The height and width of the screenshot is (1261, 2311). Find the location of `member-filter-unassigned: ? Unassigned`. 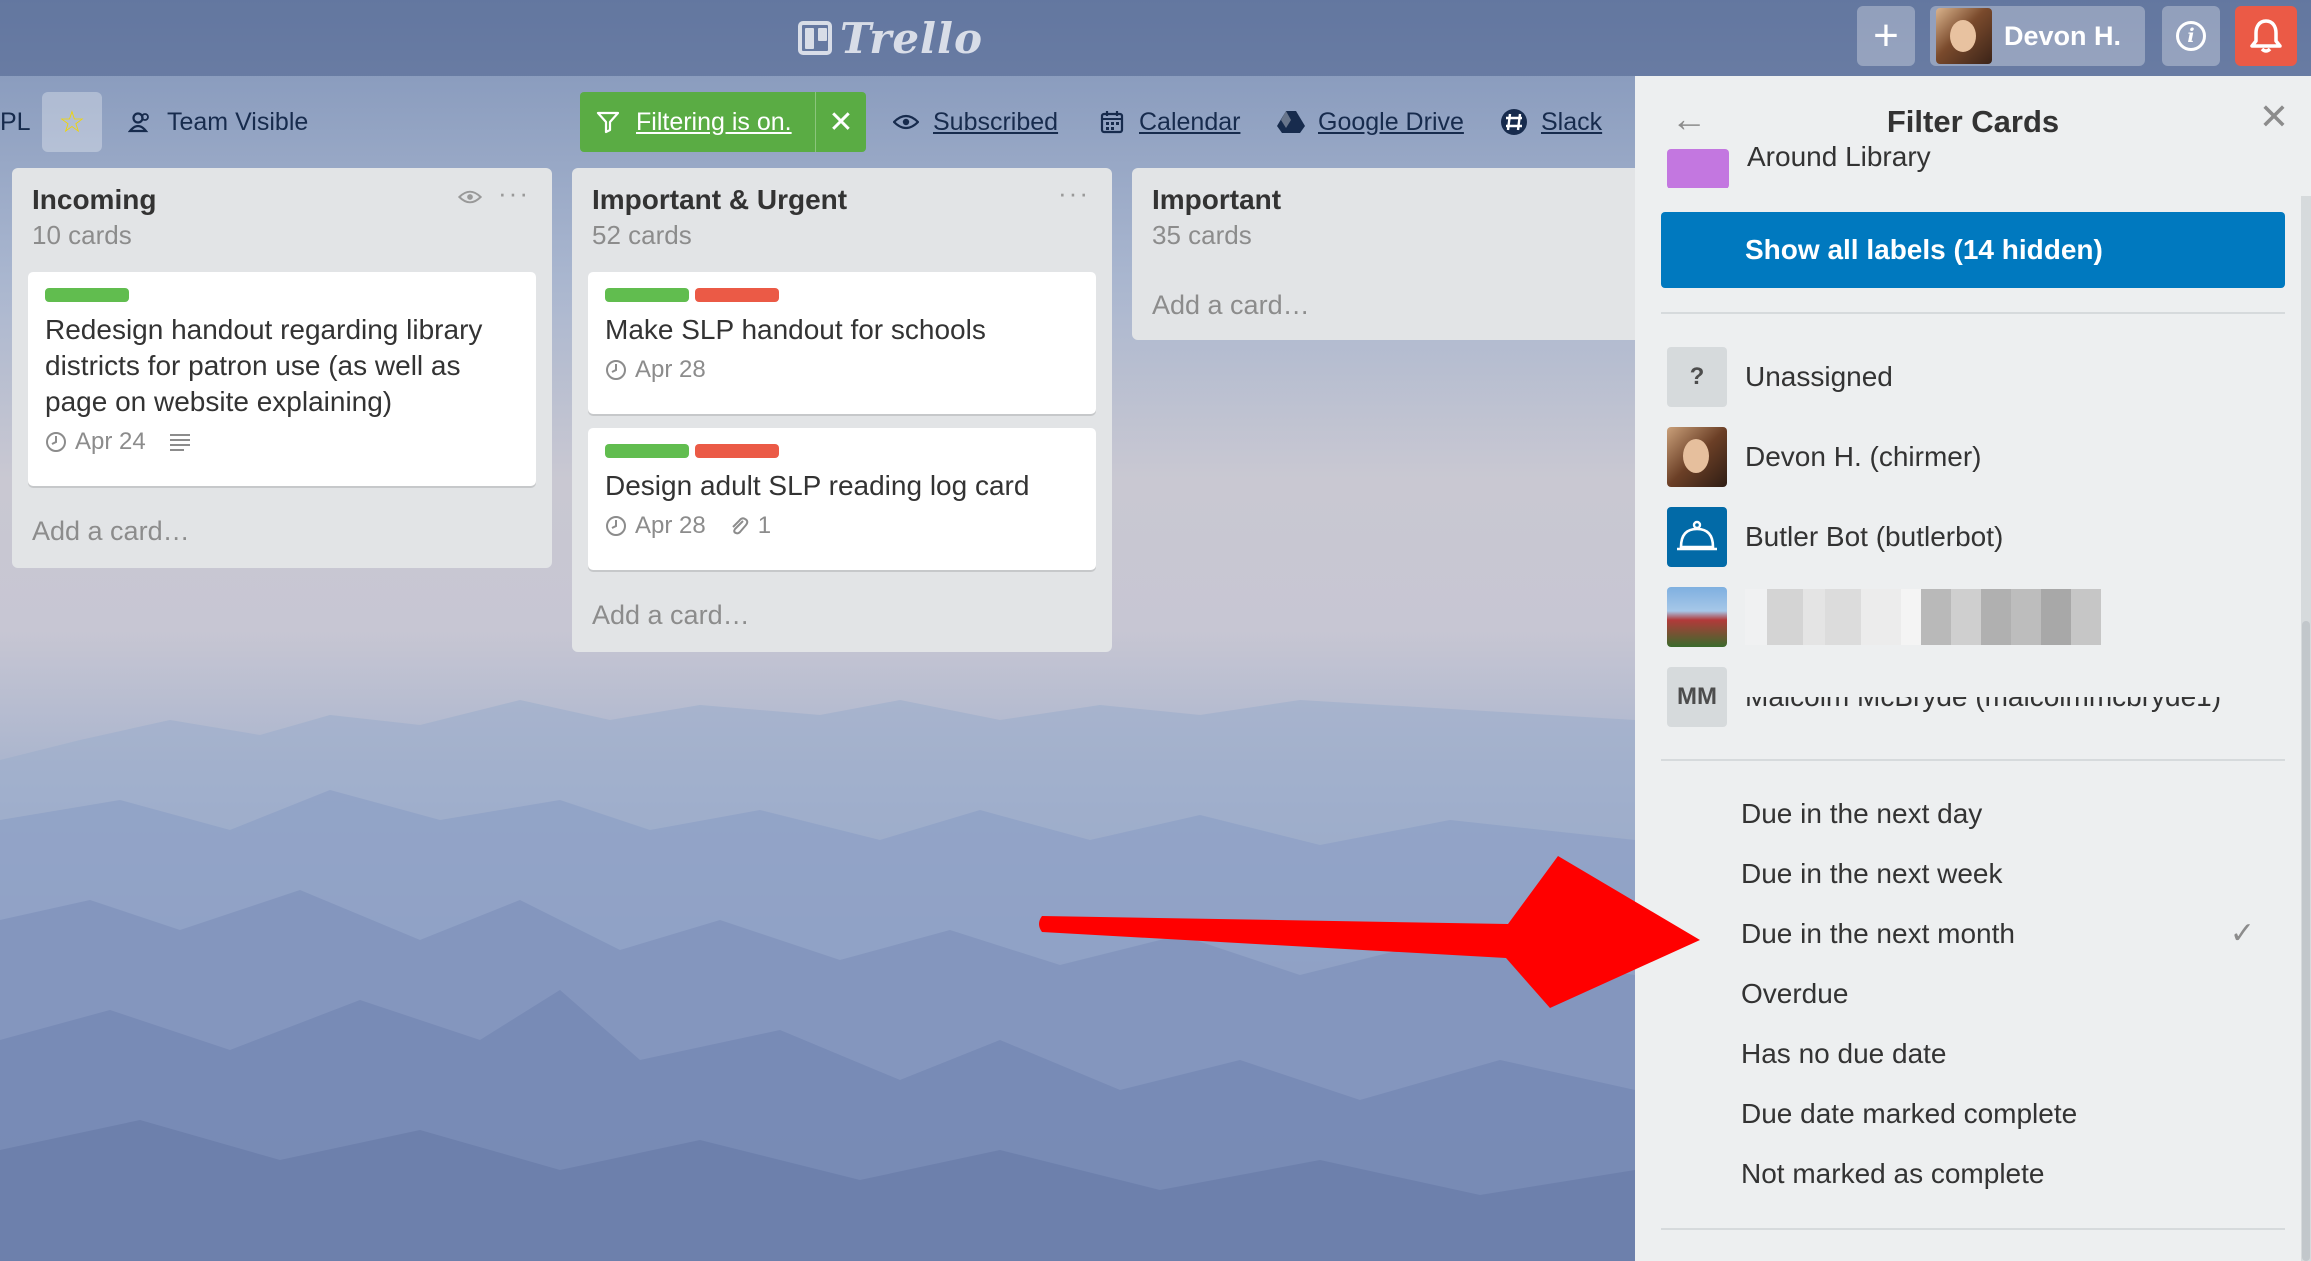

member-filter-unassigned: ? Unassigned is located at coordinates (1971, 377).